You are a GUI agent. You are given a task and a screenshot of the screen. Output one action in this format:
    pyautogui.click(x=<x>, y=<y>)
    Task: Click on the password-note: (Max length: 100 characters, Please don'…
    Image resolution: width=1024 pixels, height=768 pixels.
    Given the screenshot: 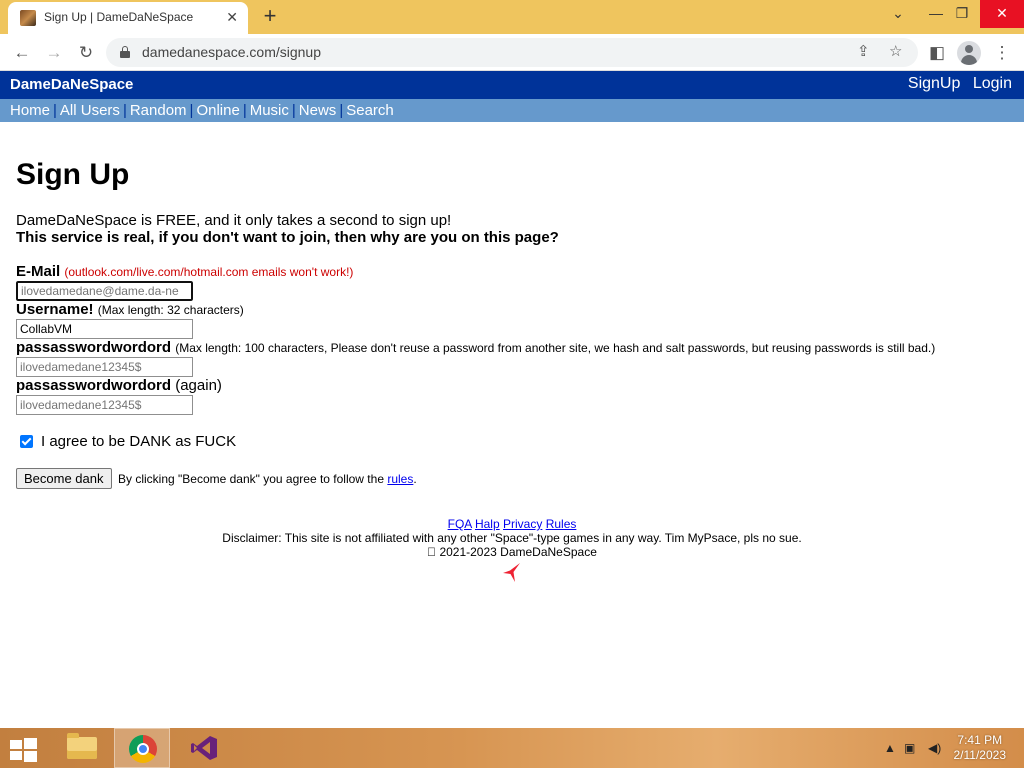 What is the action you would take?
    pyautogui.click(x=555, y=348)
    